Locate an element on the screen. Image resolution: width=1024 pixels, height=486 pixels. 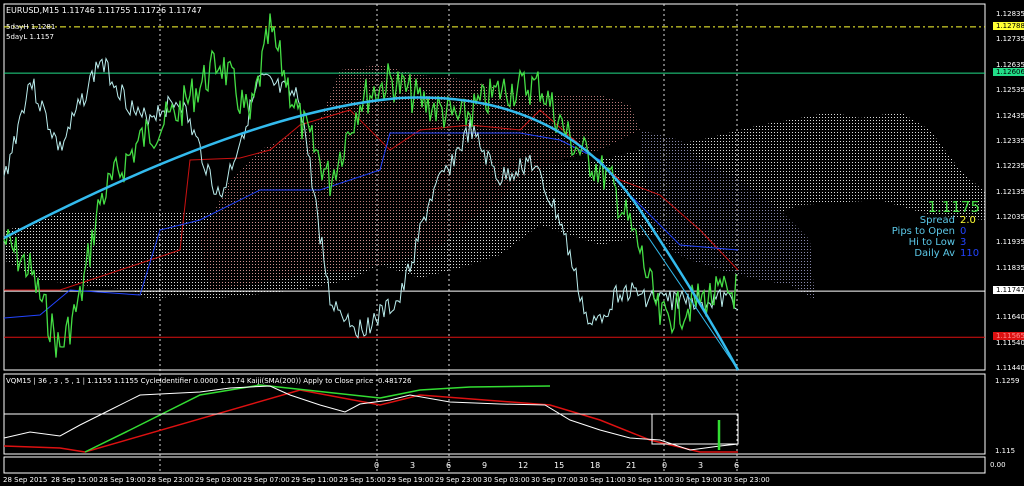
price-tick: 1.11440 is located at coordinates (1010, 367).